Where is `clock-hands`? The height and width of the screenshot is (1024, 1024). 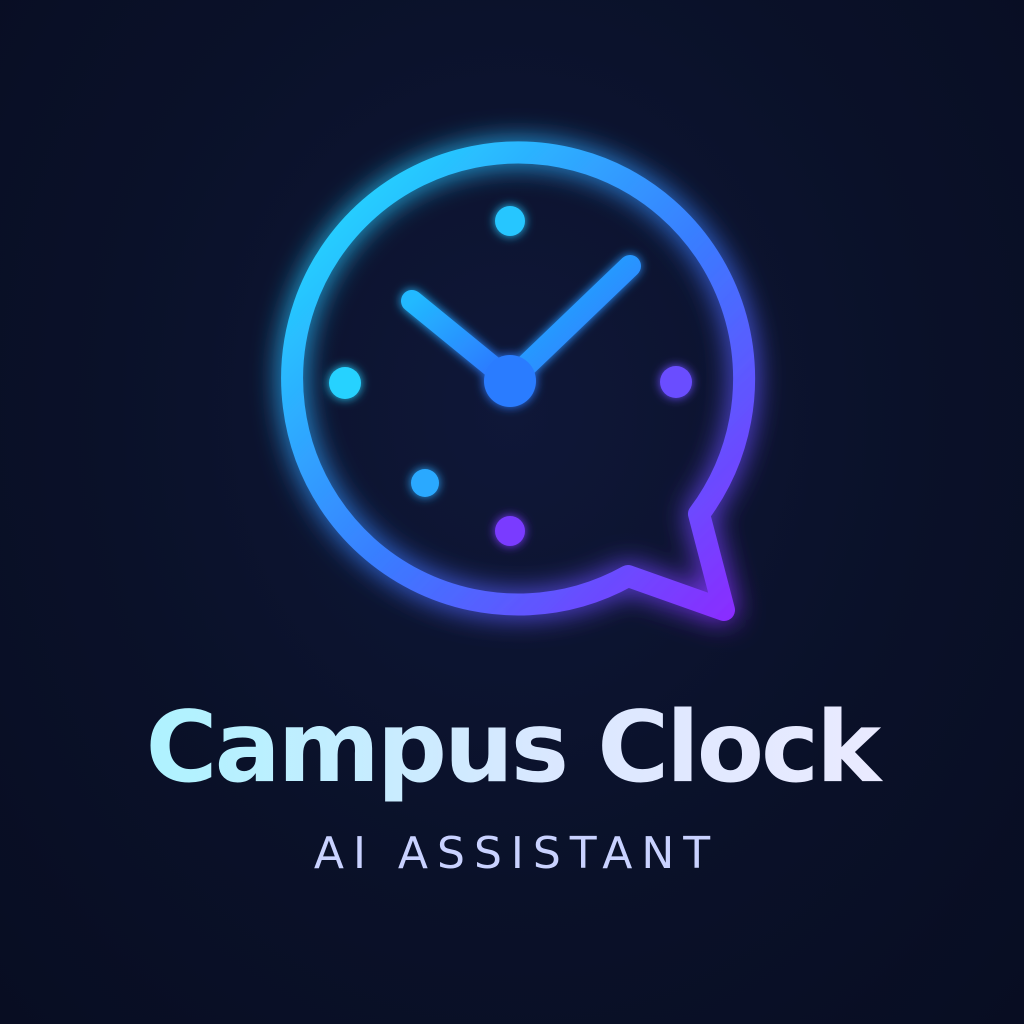 clock-hands is located at coordinates (521, 331).